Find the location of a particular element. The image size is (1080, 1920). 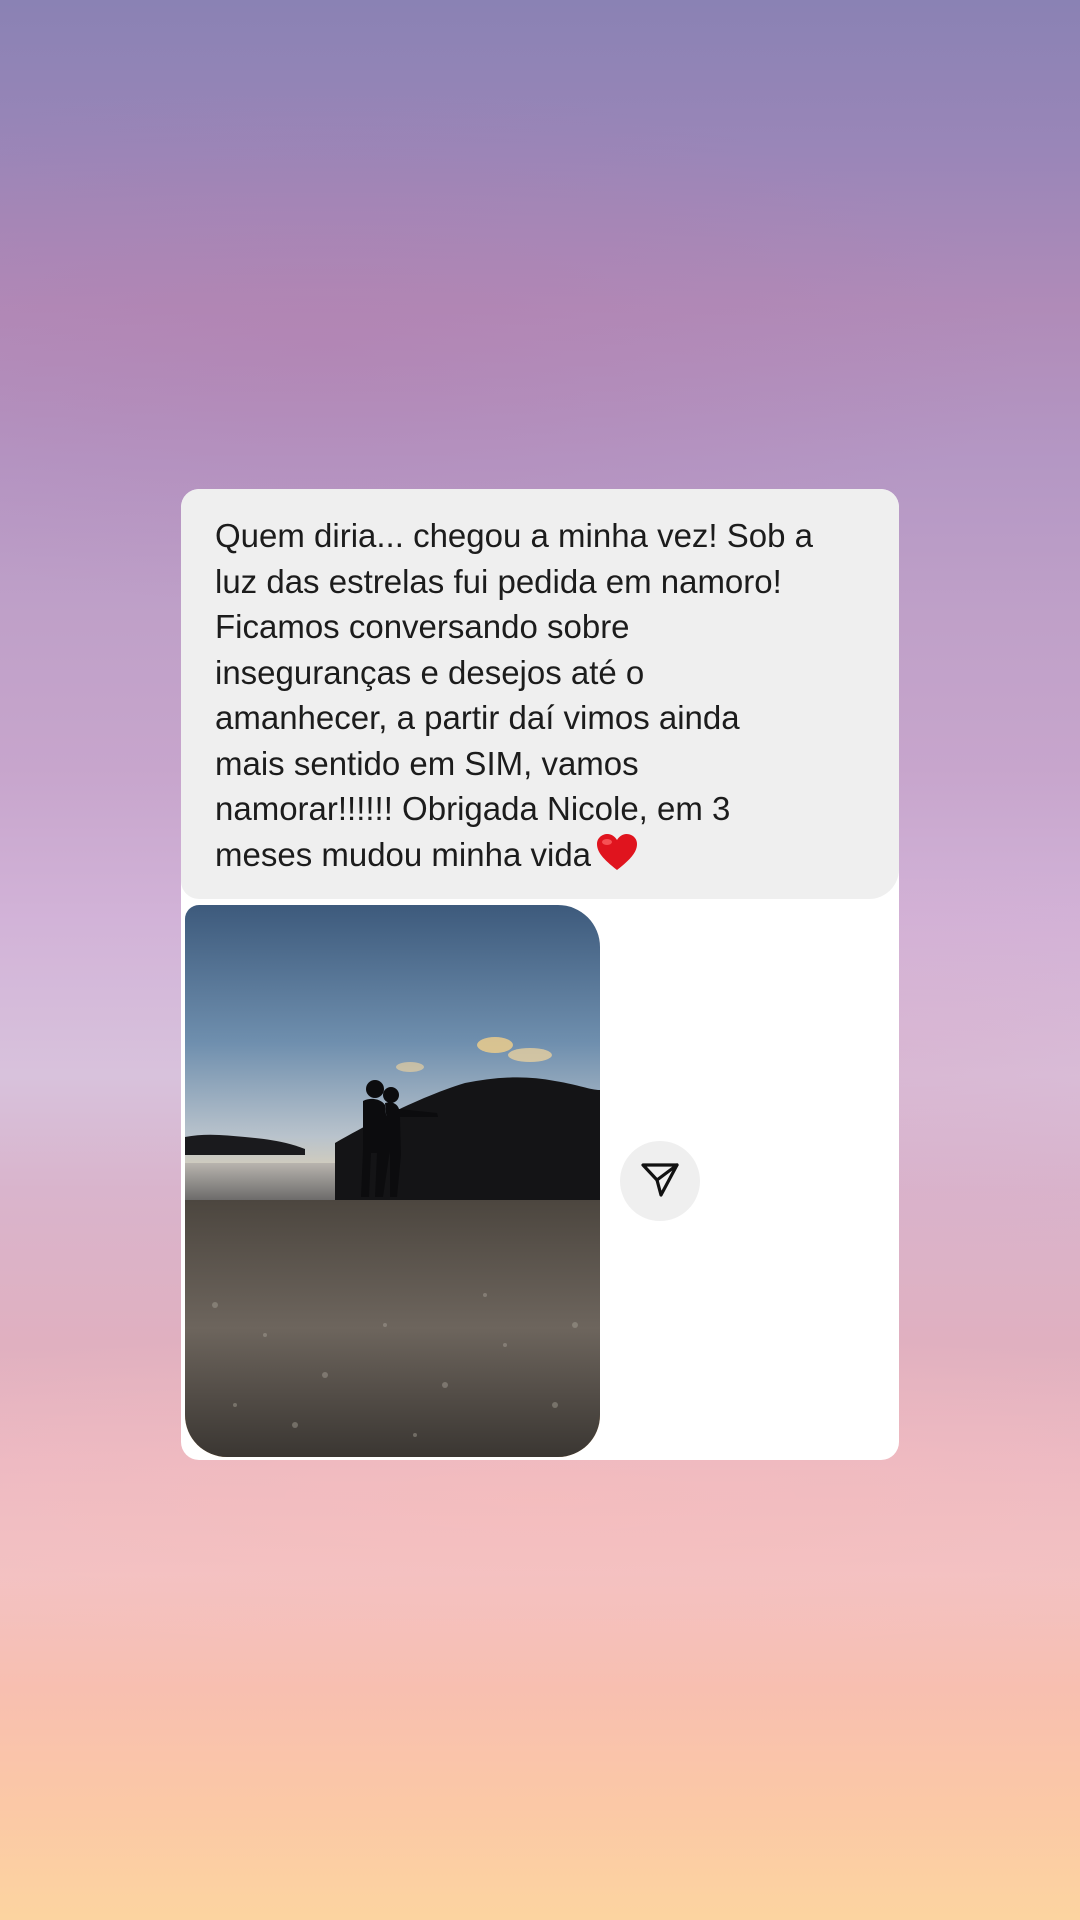

heart-icon is located at coordinates (617, 858).